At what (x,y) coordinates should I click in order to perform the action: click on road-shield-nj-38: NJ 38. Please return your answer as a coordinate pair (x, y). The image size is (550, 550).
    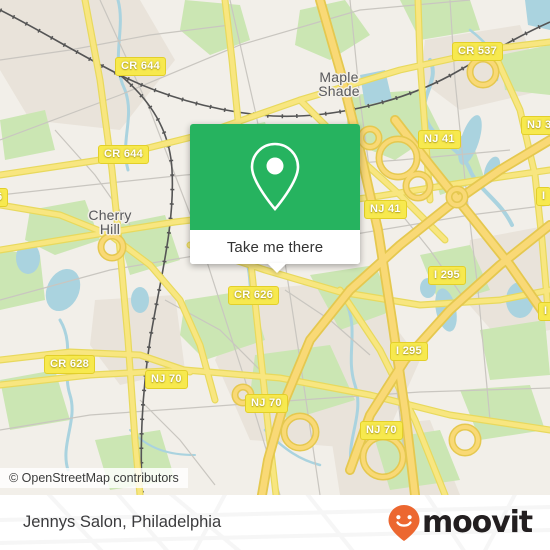
    Looking at the image, I should click on (535, 125).